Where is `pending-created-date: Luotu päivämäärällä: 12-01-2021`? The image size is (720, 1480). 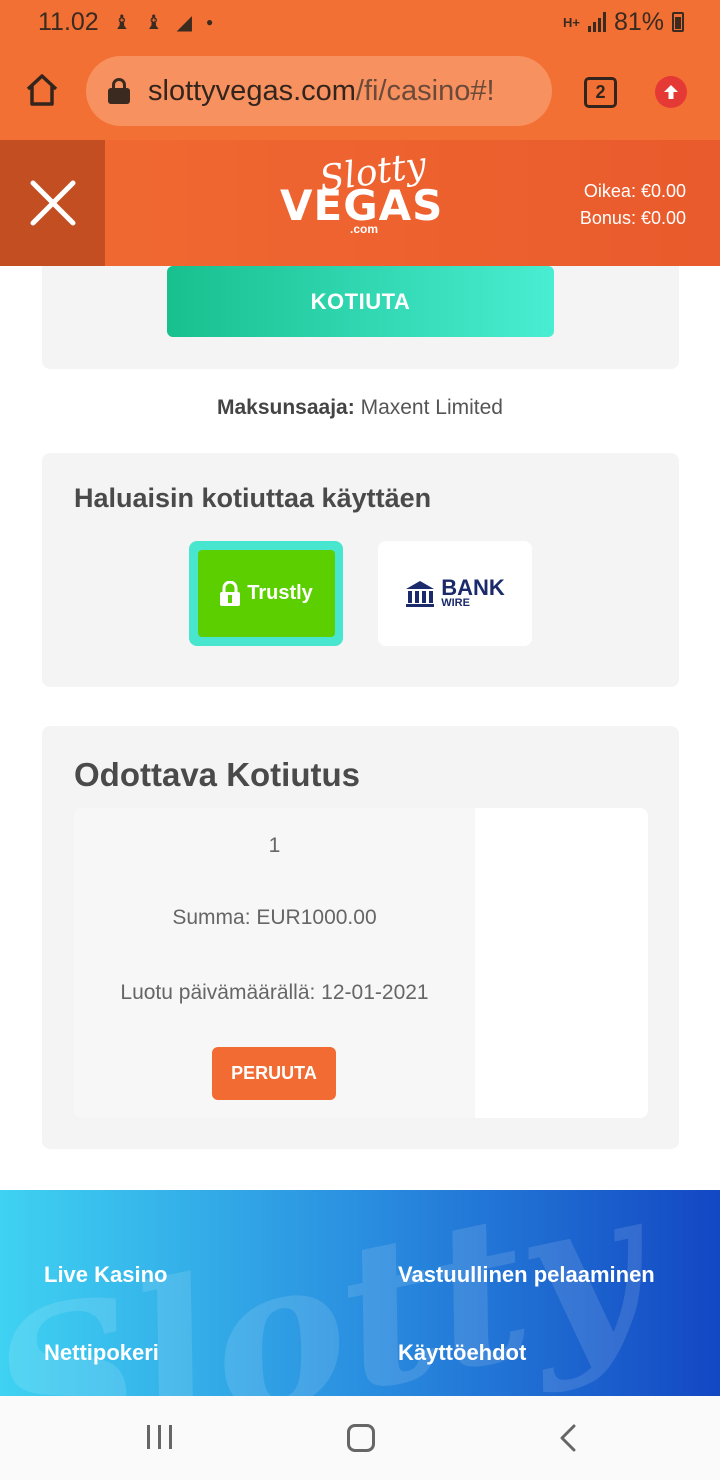 pending-created-date: Luotu päivämäärällä: 12-01-2021 is located at coordinates (274, 992).